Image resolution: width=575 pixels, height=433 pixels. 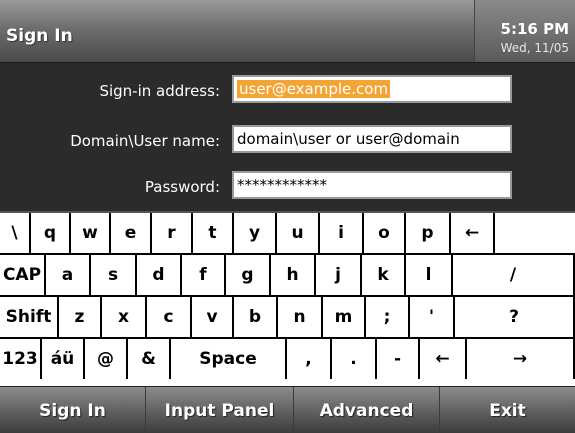 I want to click on key-ampersand: &, so click(x=149, y=359).